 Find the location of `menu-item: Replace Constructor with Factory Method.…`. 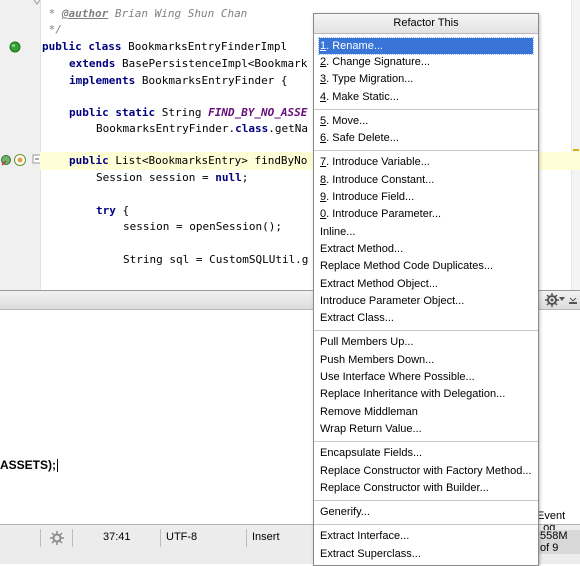

menu-item: Replace Constructor with Factory Method.… is located at coordinates (426, 471).